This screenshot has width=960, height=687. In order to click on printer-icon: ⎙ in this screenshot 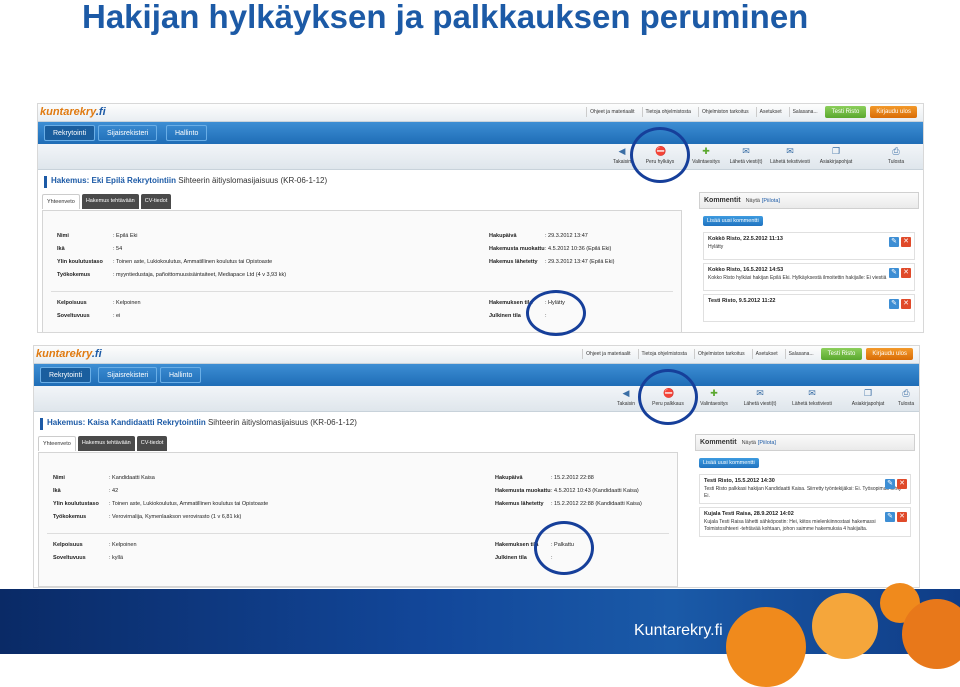, I will do `click(906, 393)`.